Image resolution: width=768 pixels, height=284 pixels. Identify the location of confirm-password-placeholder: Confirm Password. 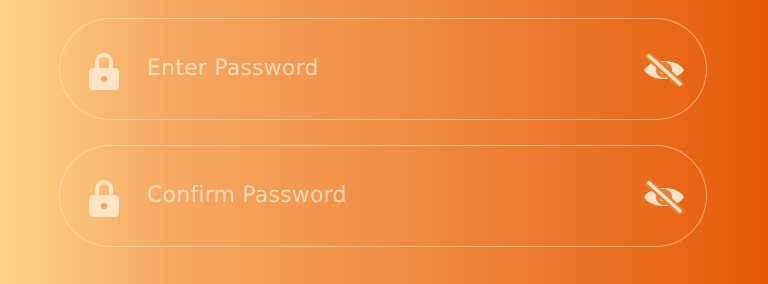
(247, 195).